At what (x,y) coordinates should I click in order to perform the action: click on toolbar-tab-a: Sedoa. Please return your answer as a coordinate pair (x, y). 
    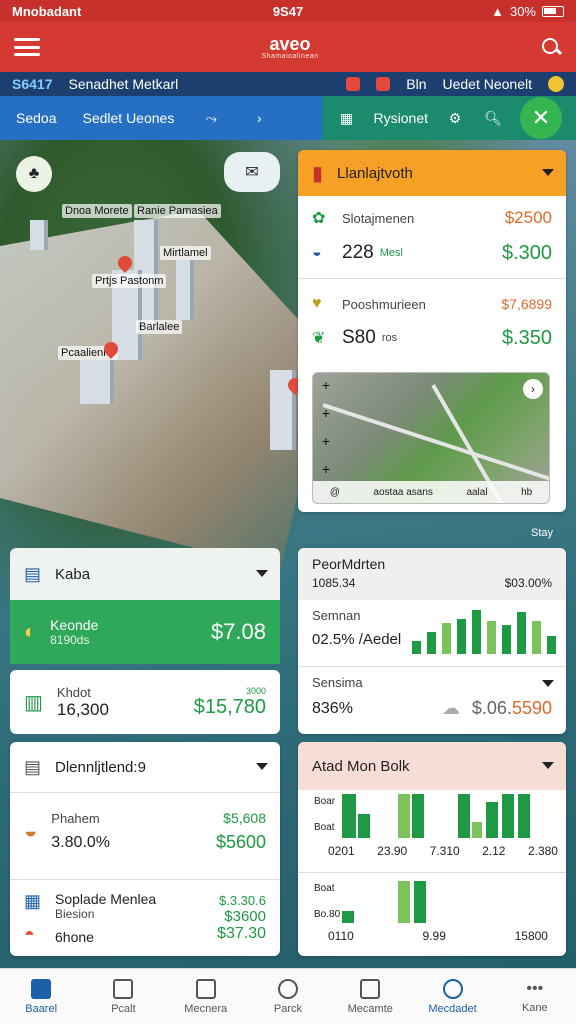
    Looking at the image, I should click on (36, 118).